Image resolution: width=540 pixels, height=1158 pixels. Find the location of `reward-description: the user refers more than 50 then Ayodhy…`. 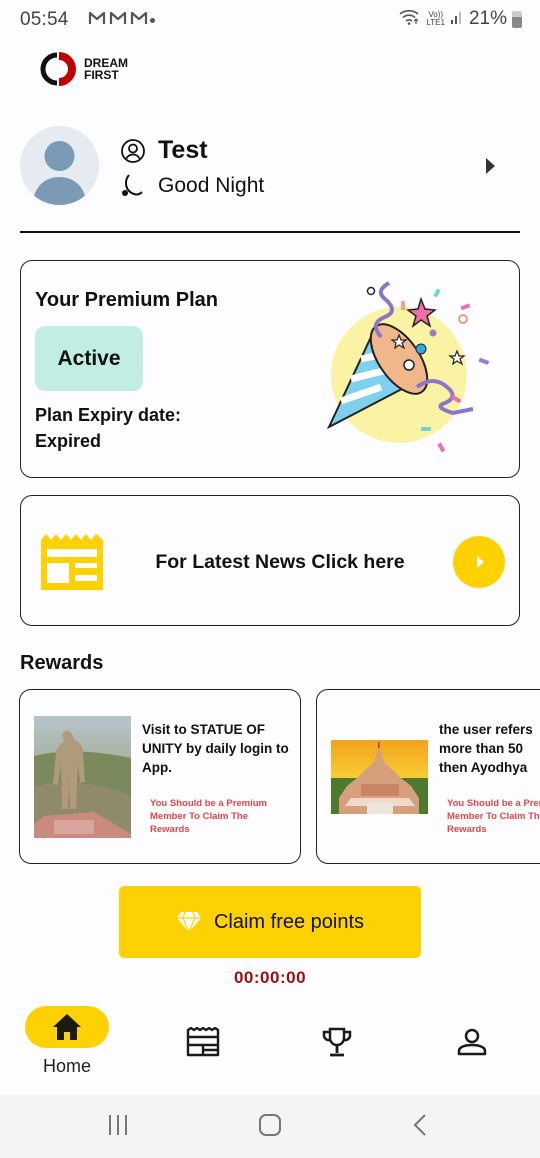

reward-description: the user refers more than 50 then Ayodhy… is located at coordinates (489, 748).